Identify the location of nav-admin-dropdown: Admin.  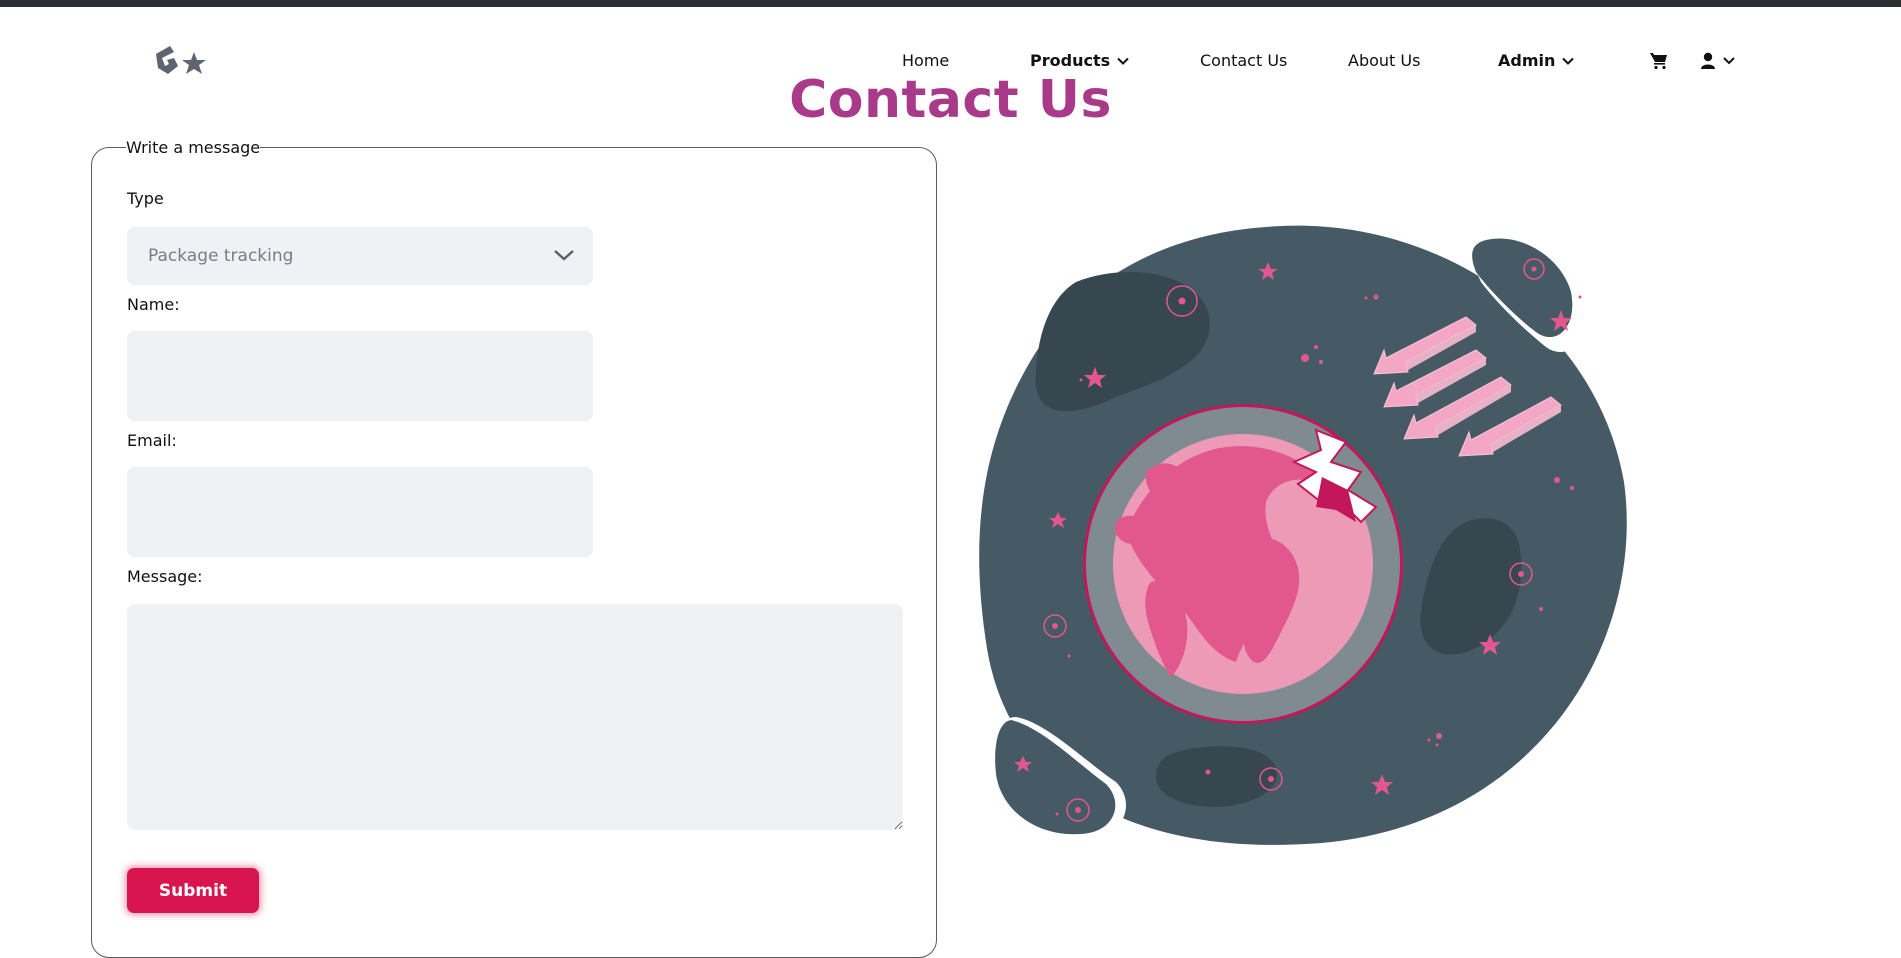
(1536, 60).